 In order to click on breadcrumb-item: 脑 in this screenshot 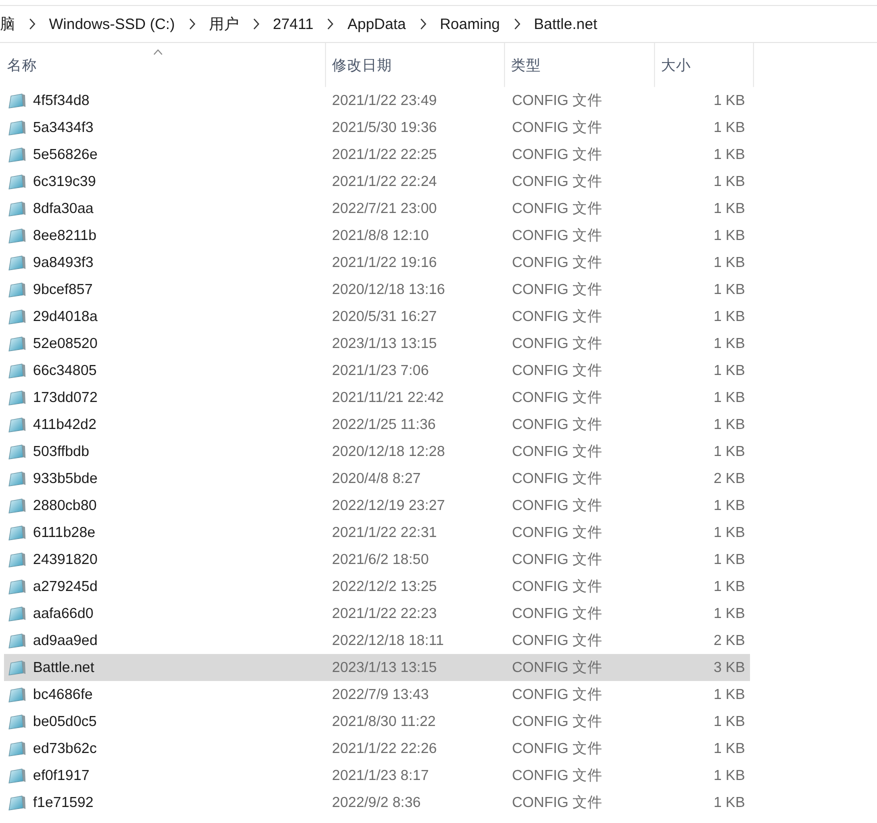, I will do `click(7, 24)`.